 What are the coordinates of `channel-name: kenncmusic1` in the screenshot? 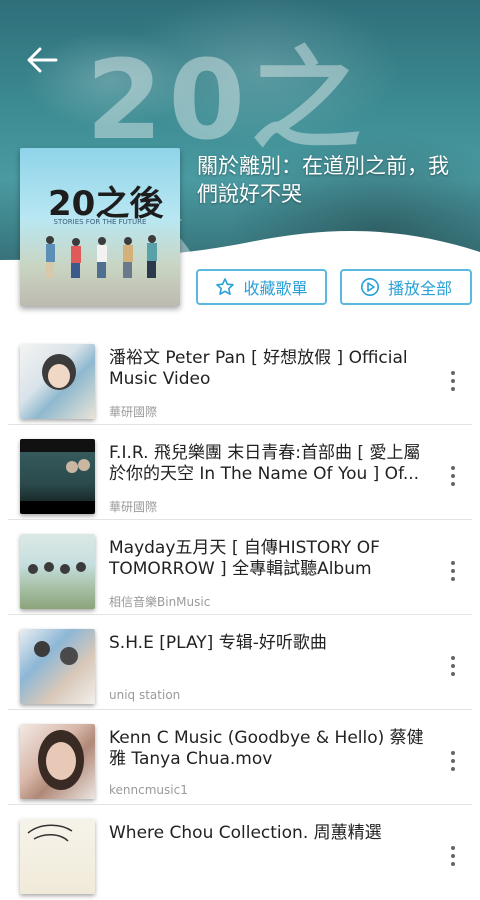 It's located at (148, 790).